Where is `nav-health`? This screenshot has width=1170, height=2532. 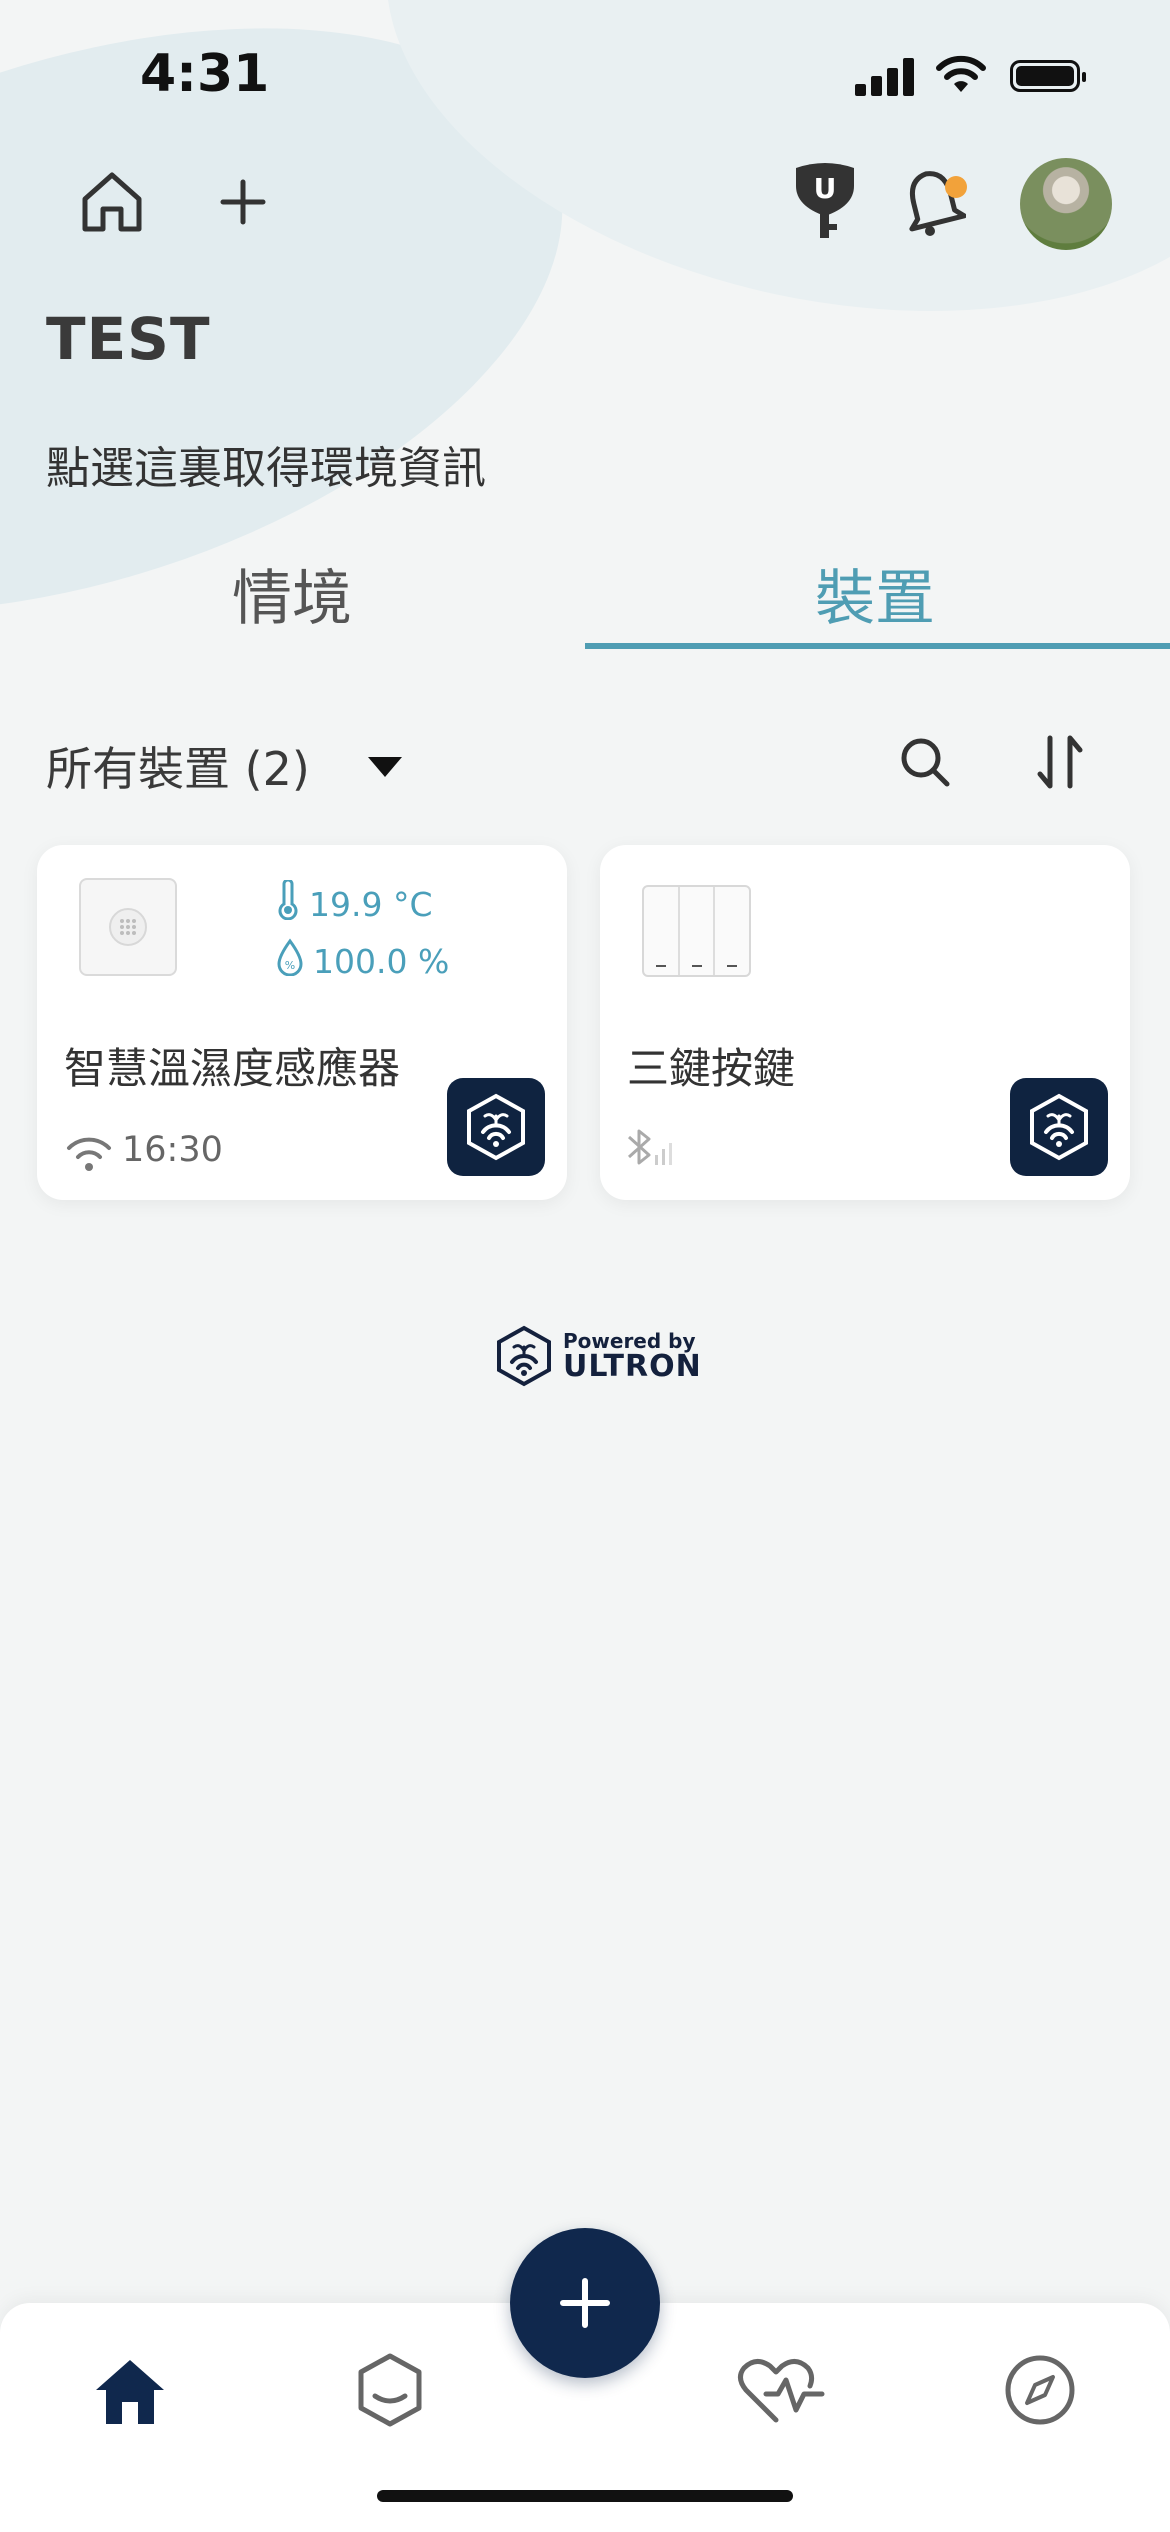
nav-health is located at coordinates (781, 2390).